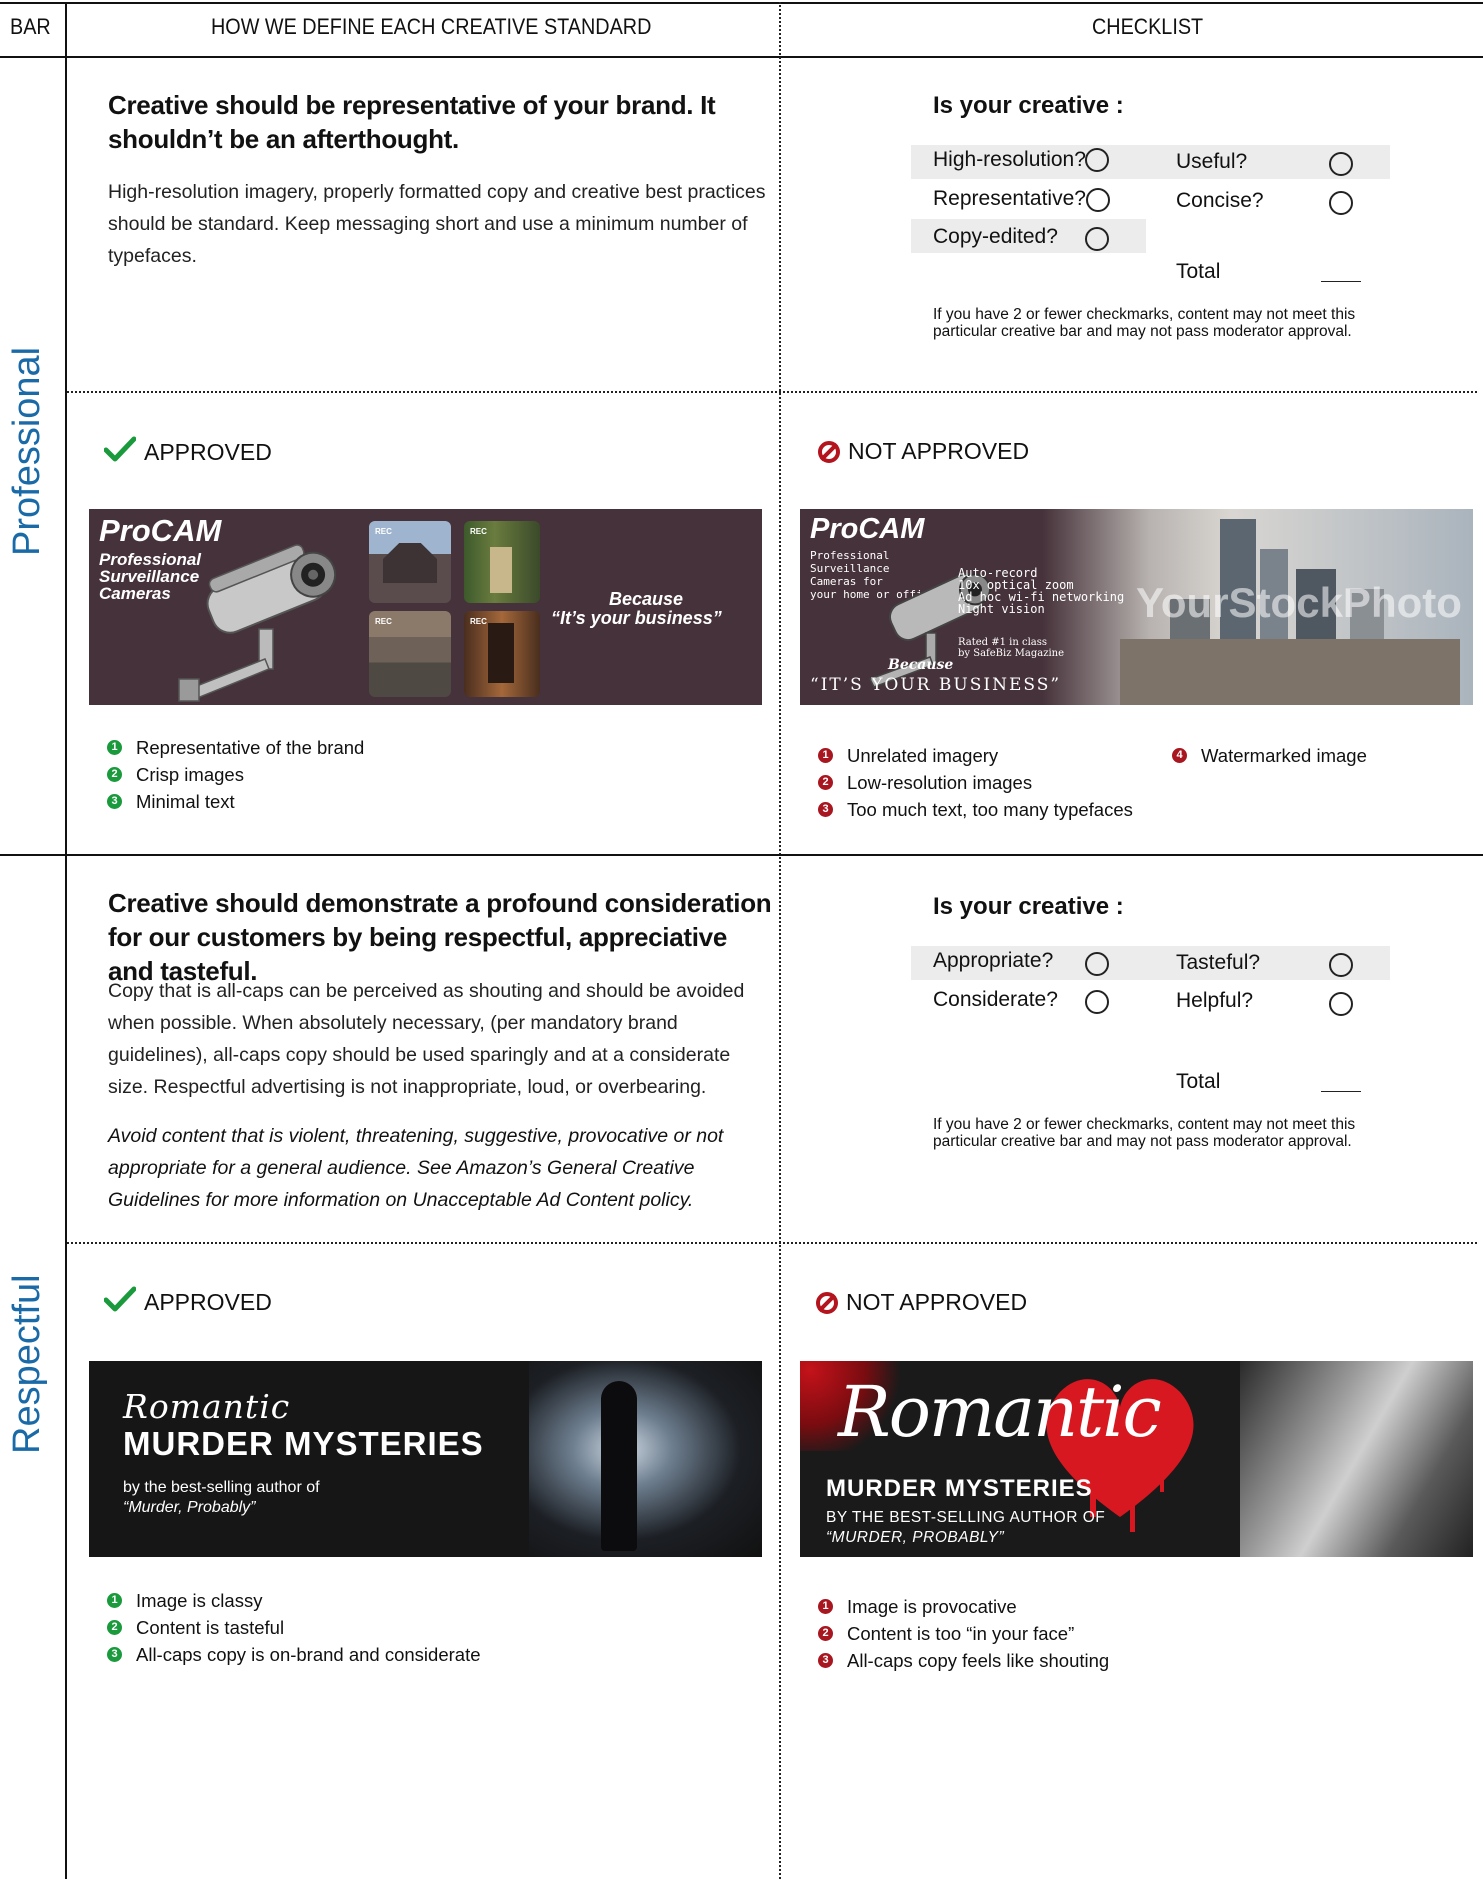 The image size is (1483, 1879). I want to click on bar-column-rule, so click(66, 940).